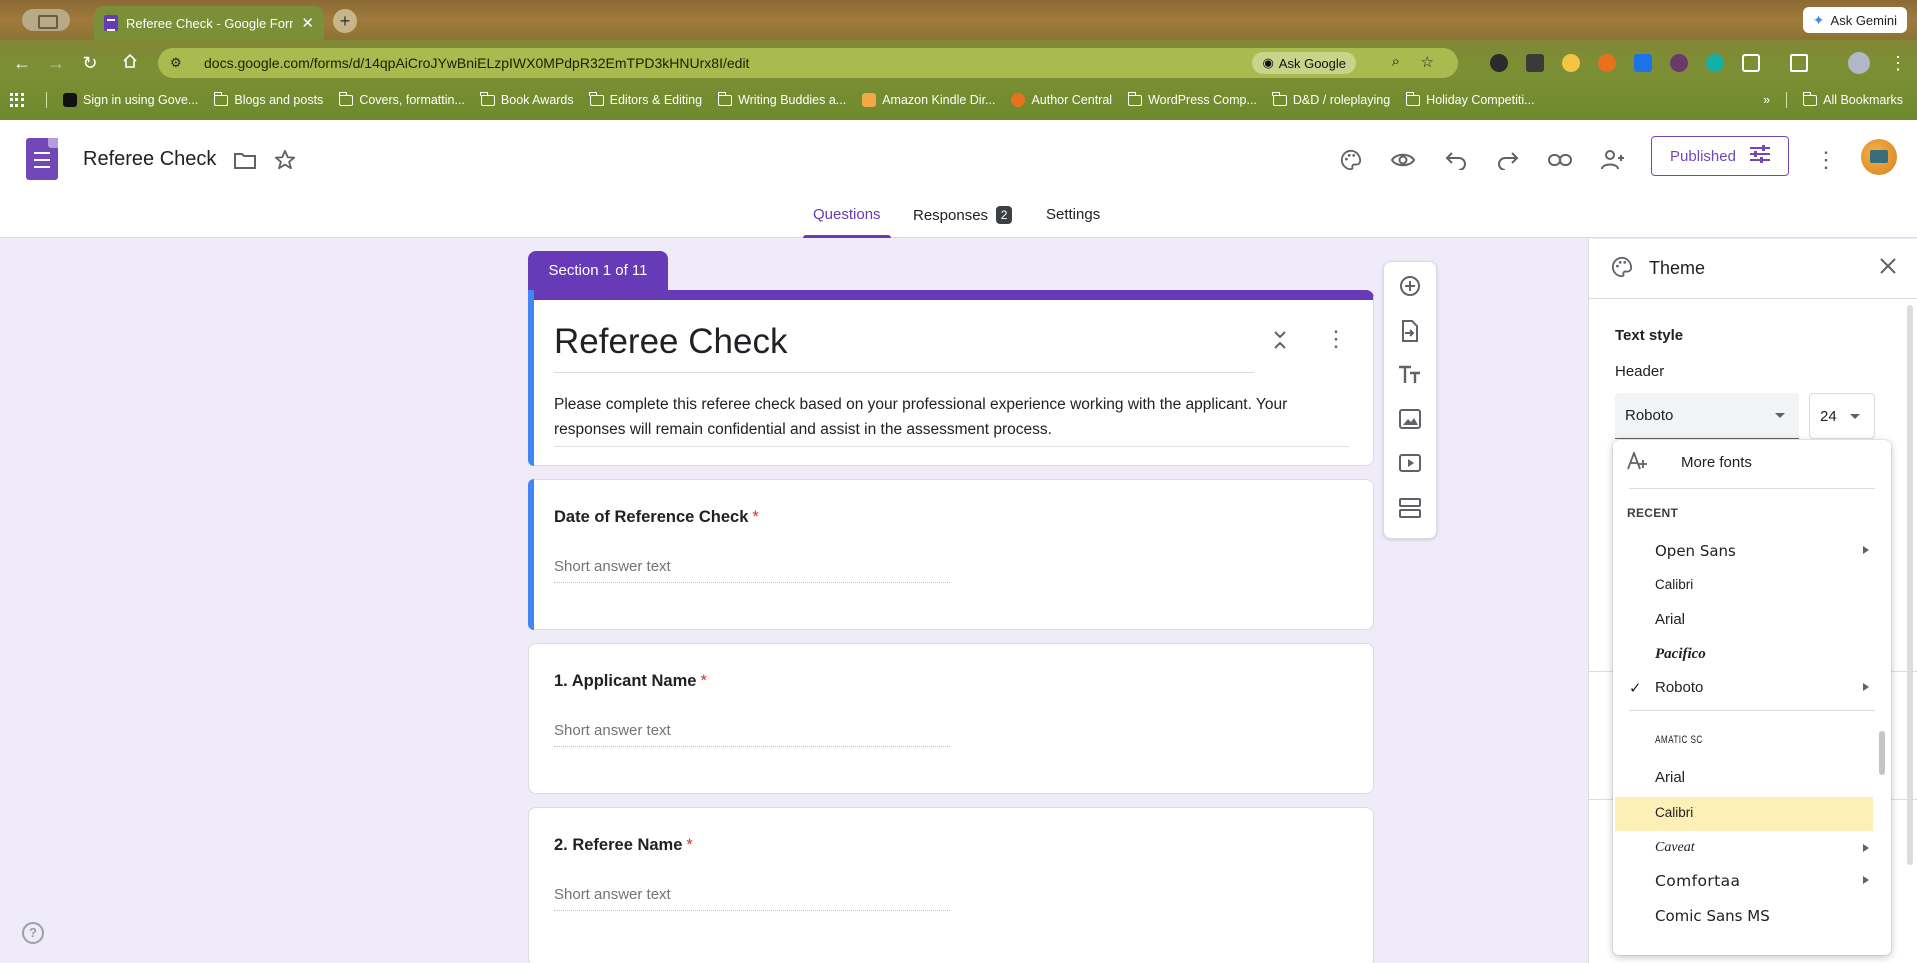  Describe the element at coordinates (1073, 222) in the screenshot. I see `tab-settings: Settings` at that location.